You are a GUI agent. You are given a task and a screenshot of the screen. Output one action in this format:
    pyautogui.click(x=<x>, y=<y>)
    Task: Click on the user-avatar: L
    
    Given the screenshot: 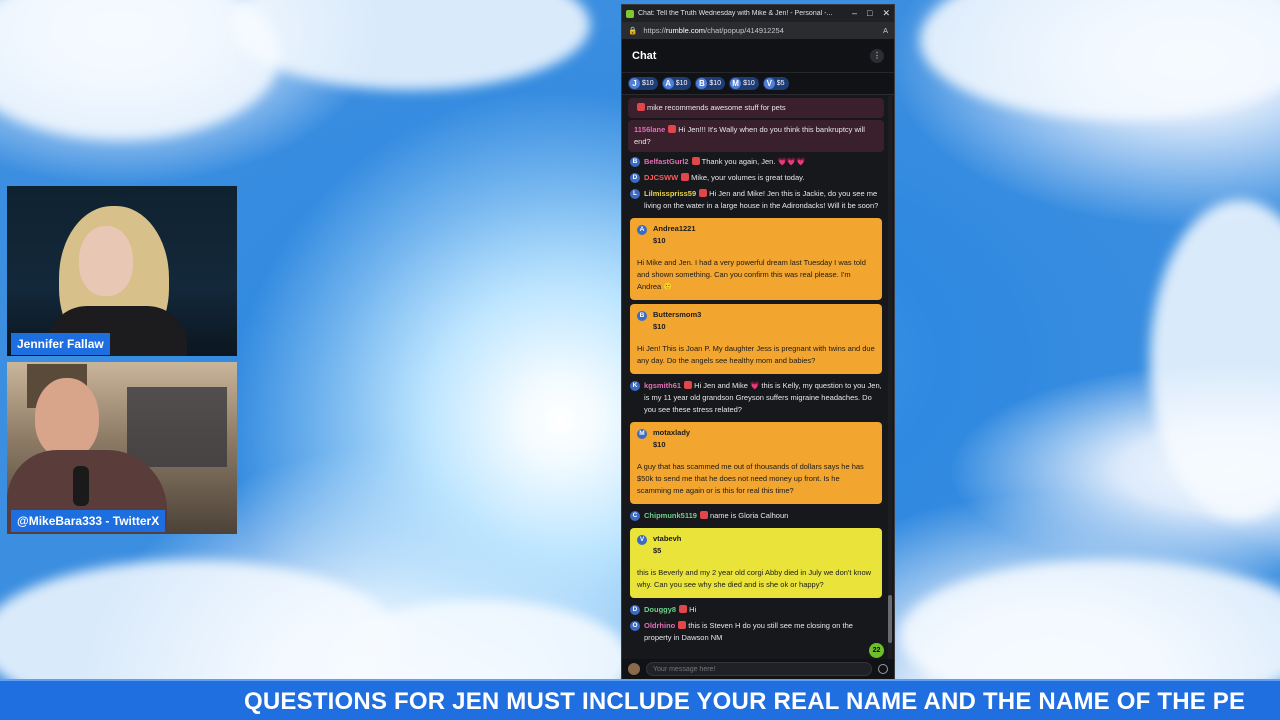 What is the action you would take?
    pyautogui.click(x=635, y=194)
    